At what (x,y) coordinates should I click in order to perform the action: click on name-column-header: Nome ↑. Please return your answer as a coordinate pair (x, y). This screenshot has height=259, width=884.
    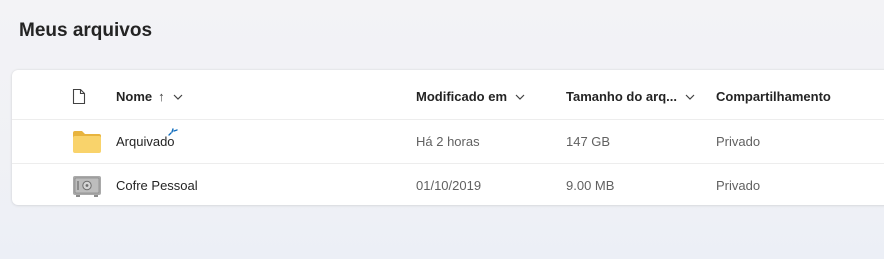
    Looking at the image, I should click on (261, 96).